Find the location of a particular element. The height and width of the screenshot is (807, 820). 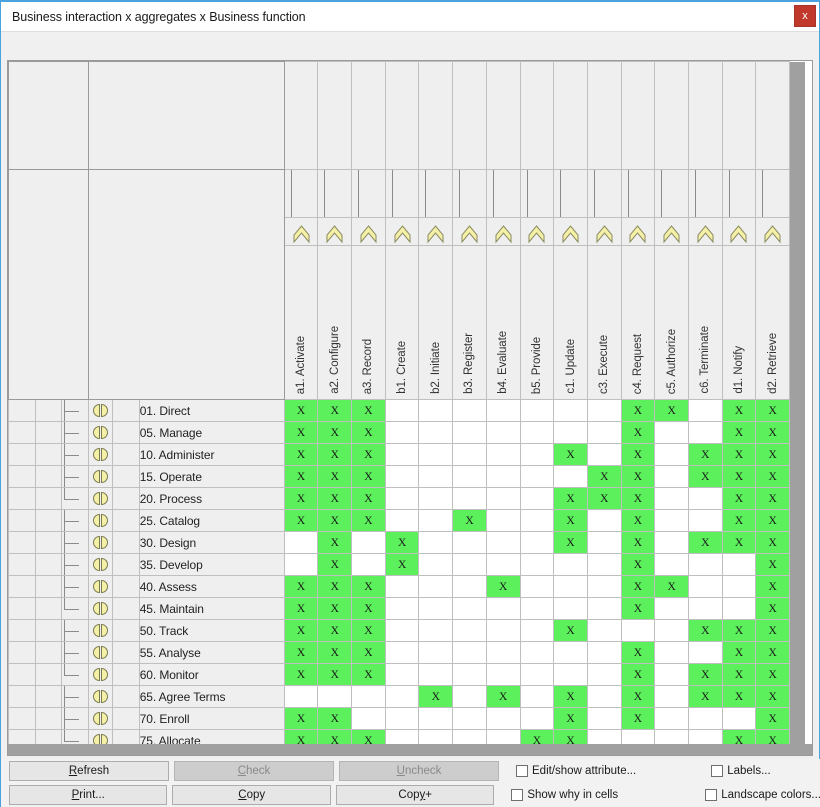

footer-button-copy: Copy is located at coordinates (251, 795).